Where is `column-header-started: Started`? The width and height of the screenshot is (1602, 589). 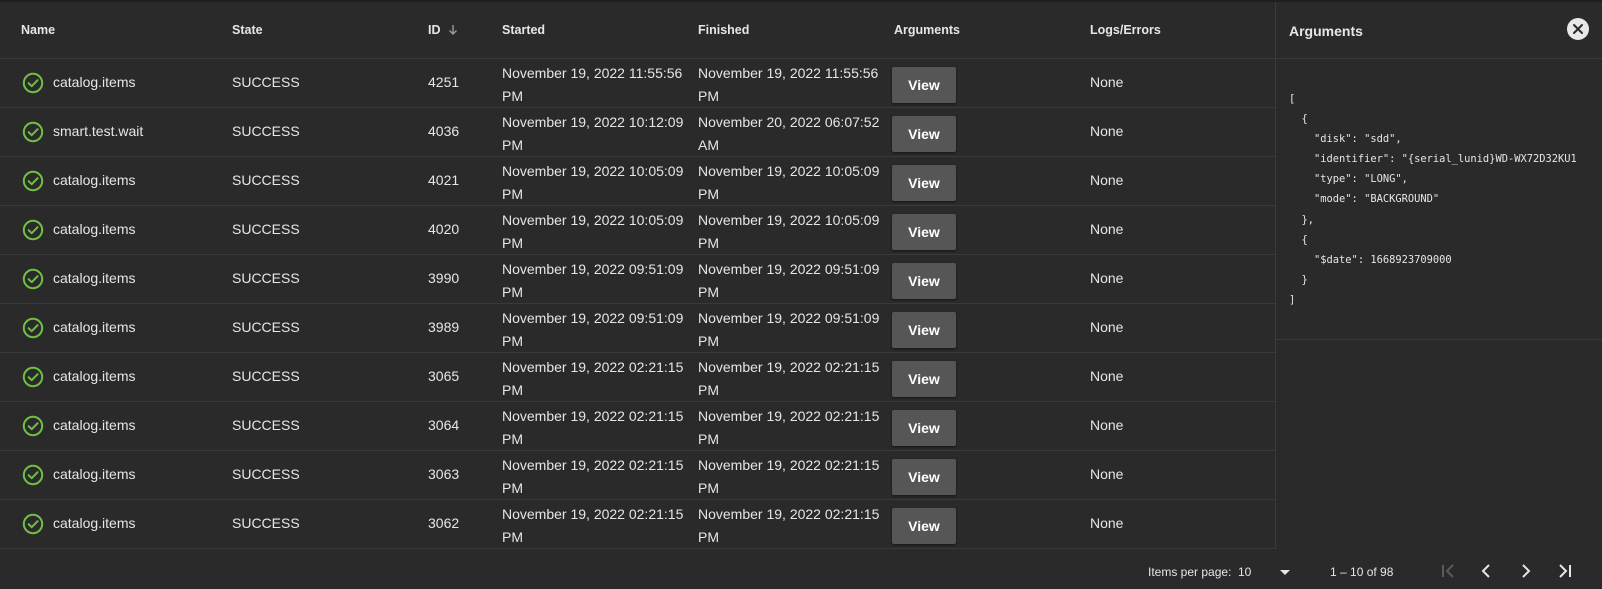
column-header-started: Started is located at coordinates (523, 30).